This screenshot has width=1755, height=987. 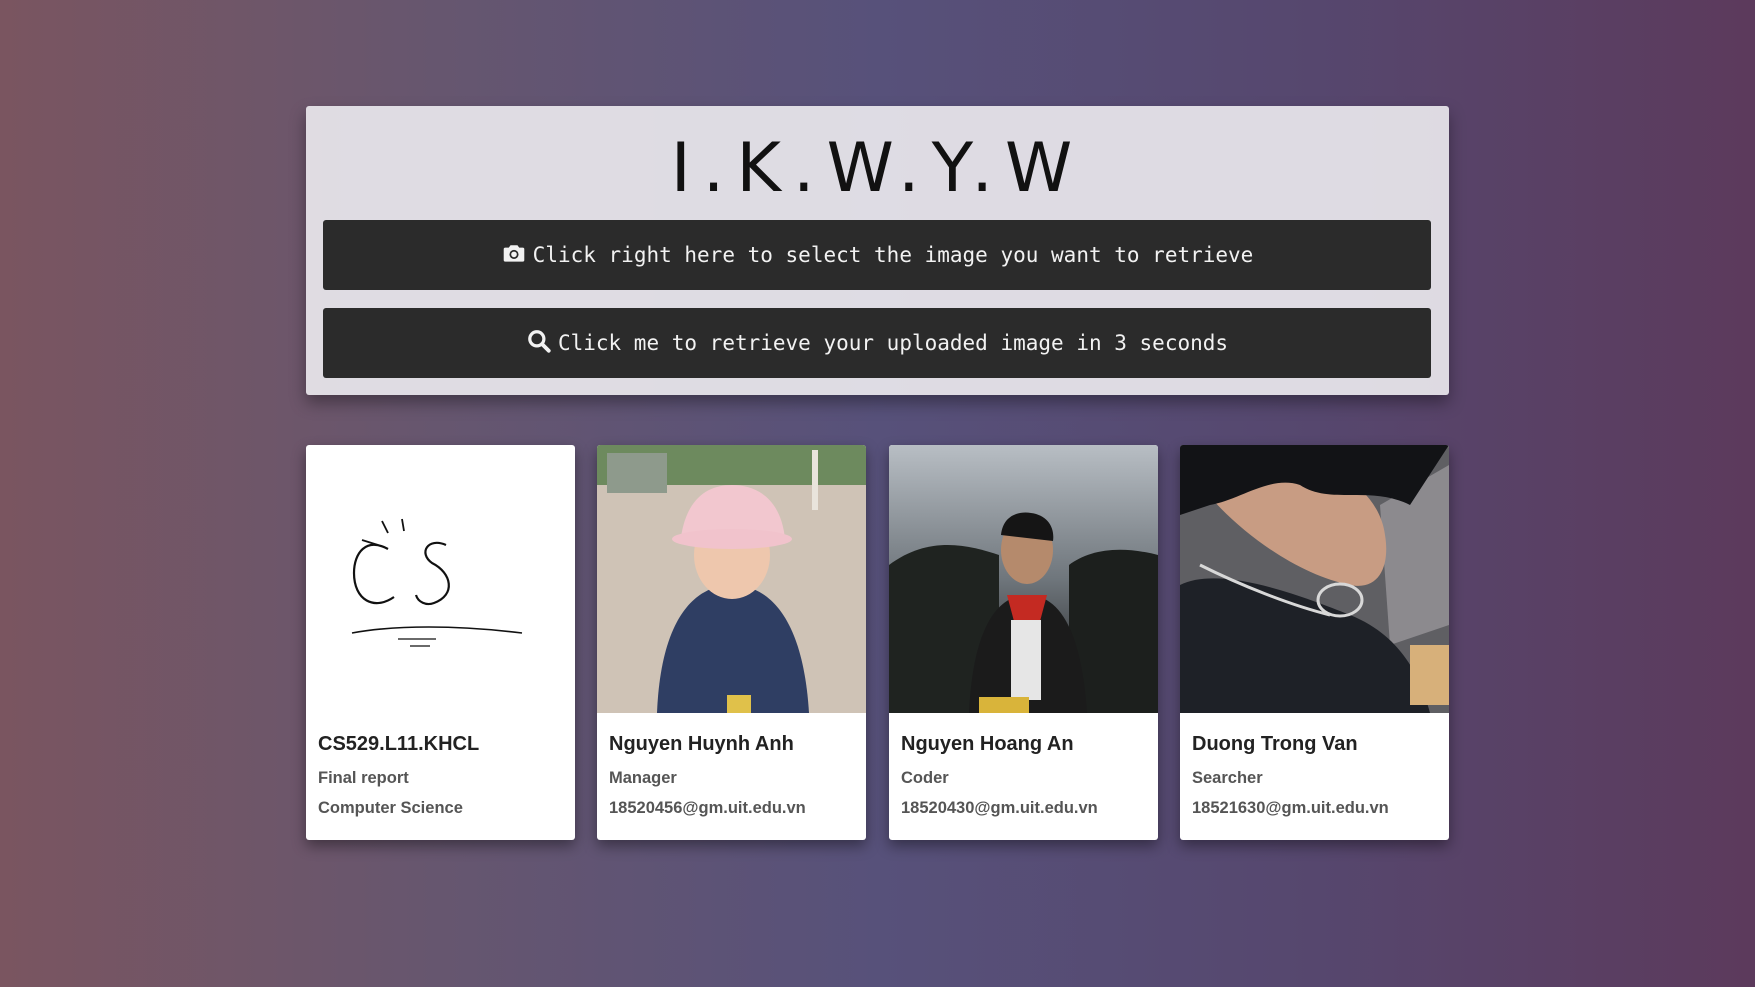 What do you see at coordinates (539, 343) in the screenshot?
I see `search-icon` at bounding box center [539, 343].